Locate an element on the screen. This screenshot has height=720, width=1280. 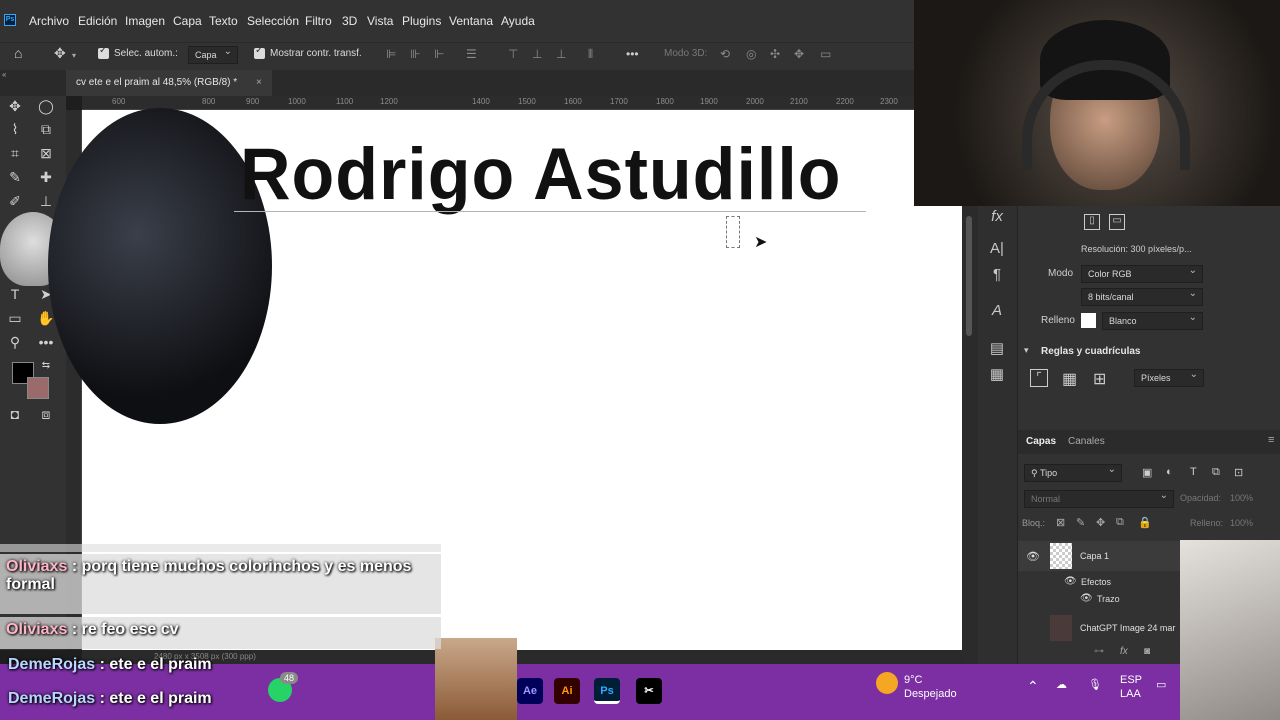
collapse-panels-icon: « is located at coordinates (4, 74).